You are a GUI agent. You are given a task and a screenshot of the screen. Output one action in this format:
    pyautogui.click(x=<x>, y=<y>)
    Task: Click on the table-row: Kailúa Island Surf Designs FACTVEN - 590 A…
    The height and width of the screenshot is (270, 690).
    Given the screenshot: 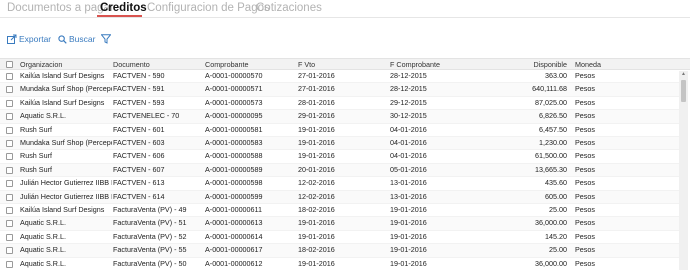 What is the action you would take?
    pyautogui.click(x=339, y=77)
    